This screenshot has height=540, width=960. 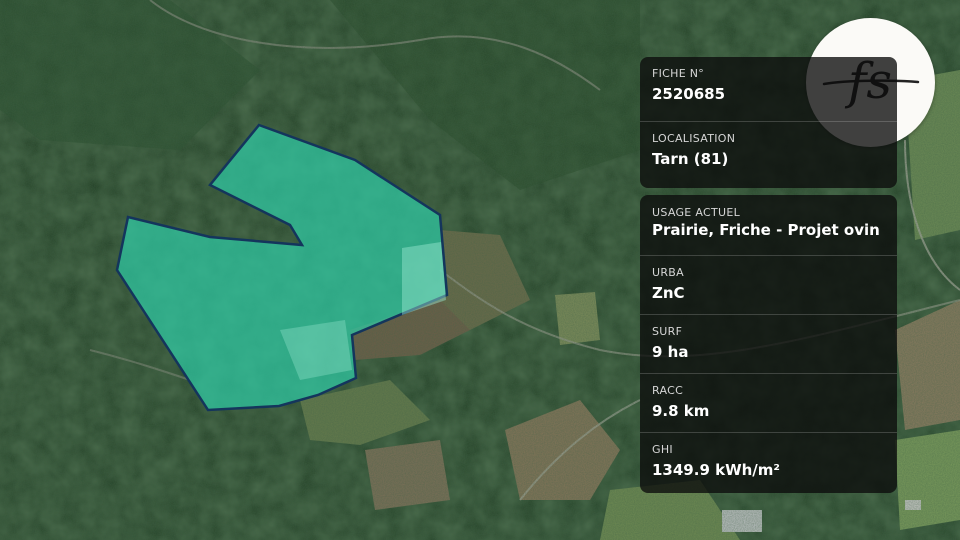 I want to click on field-fiche: FICHE N° 2520685, so click(x=768, y=89).